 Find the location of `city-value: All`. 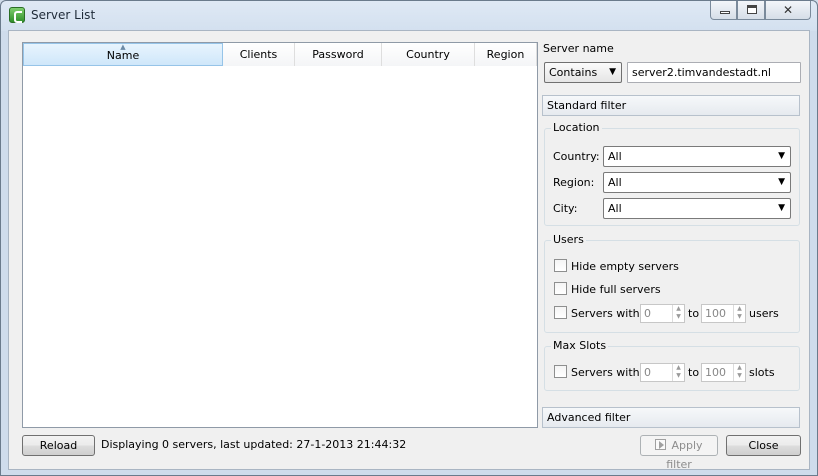

city-value: All is located at coordinates (615, 208).